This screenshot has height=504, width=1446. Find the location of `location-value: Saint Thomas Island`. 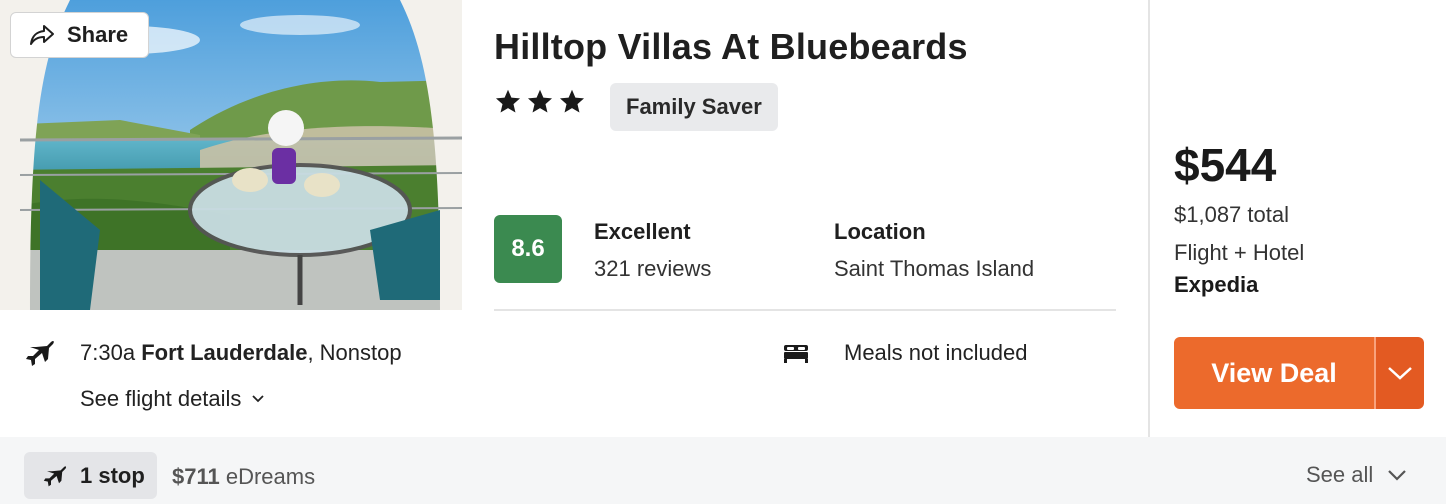

location-value: Saint Thomas Island is located at coordinates (934, 268).